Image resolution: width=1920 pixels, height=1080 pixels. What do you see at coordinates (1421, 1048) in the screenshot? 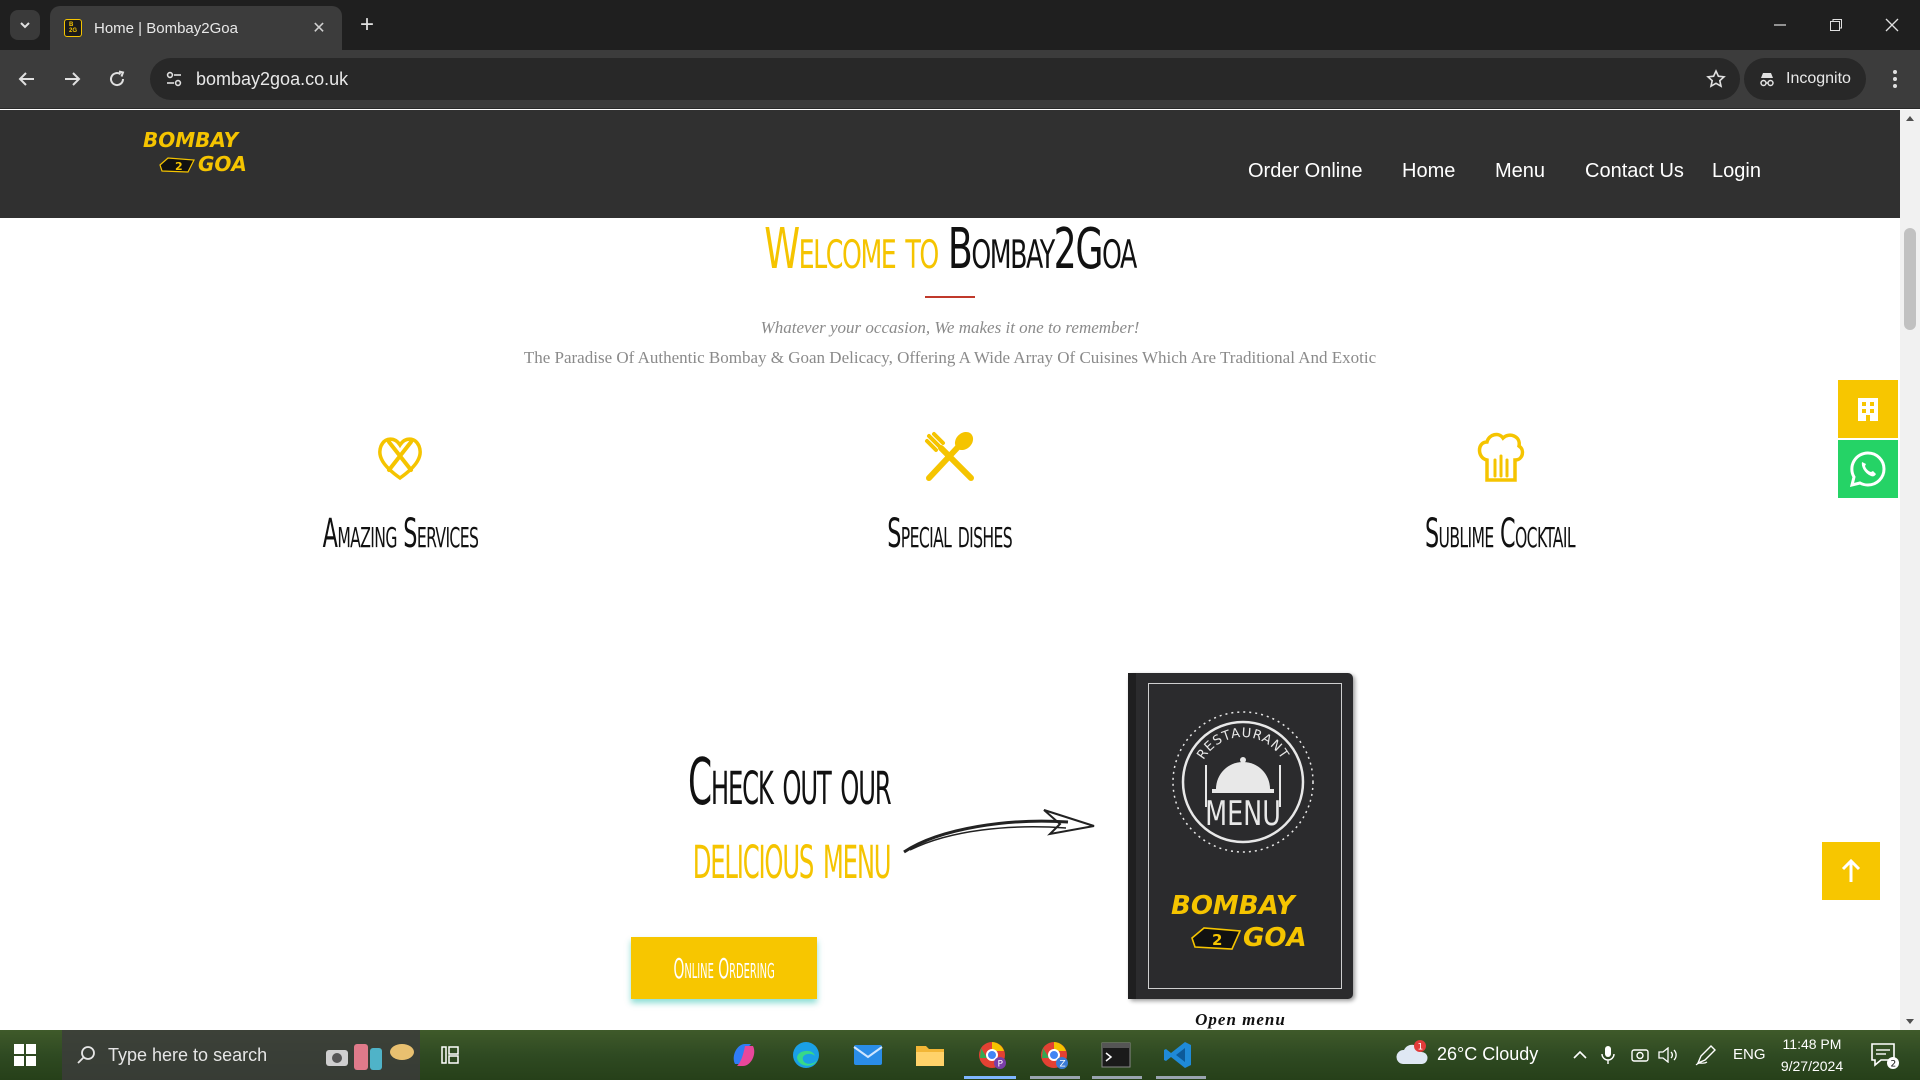
I see `svg-text: 1` at bounding box center [1421, 1048].